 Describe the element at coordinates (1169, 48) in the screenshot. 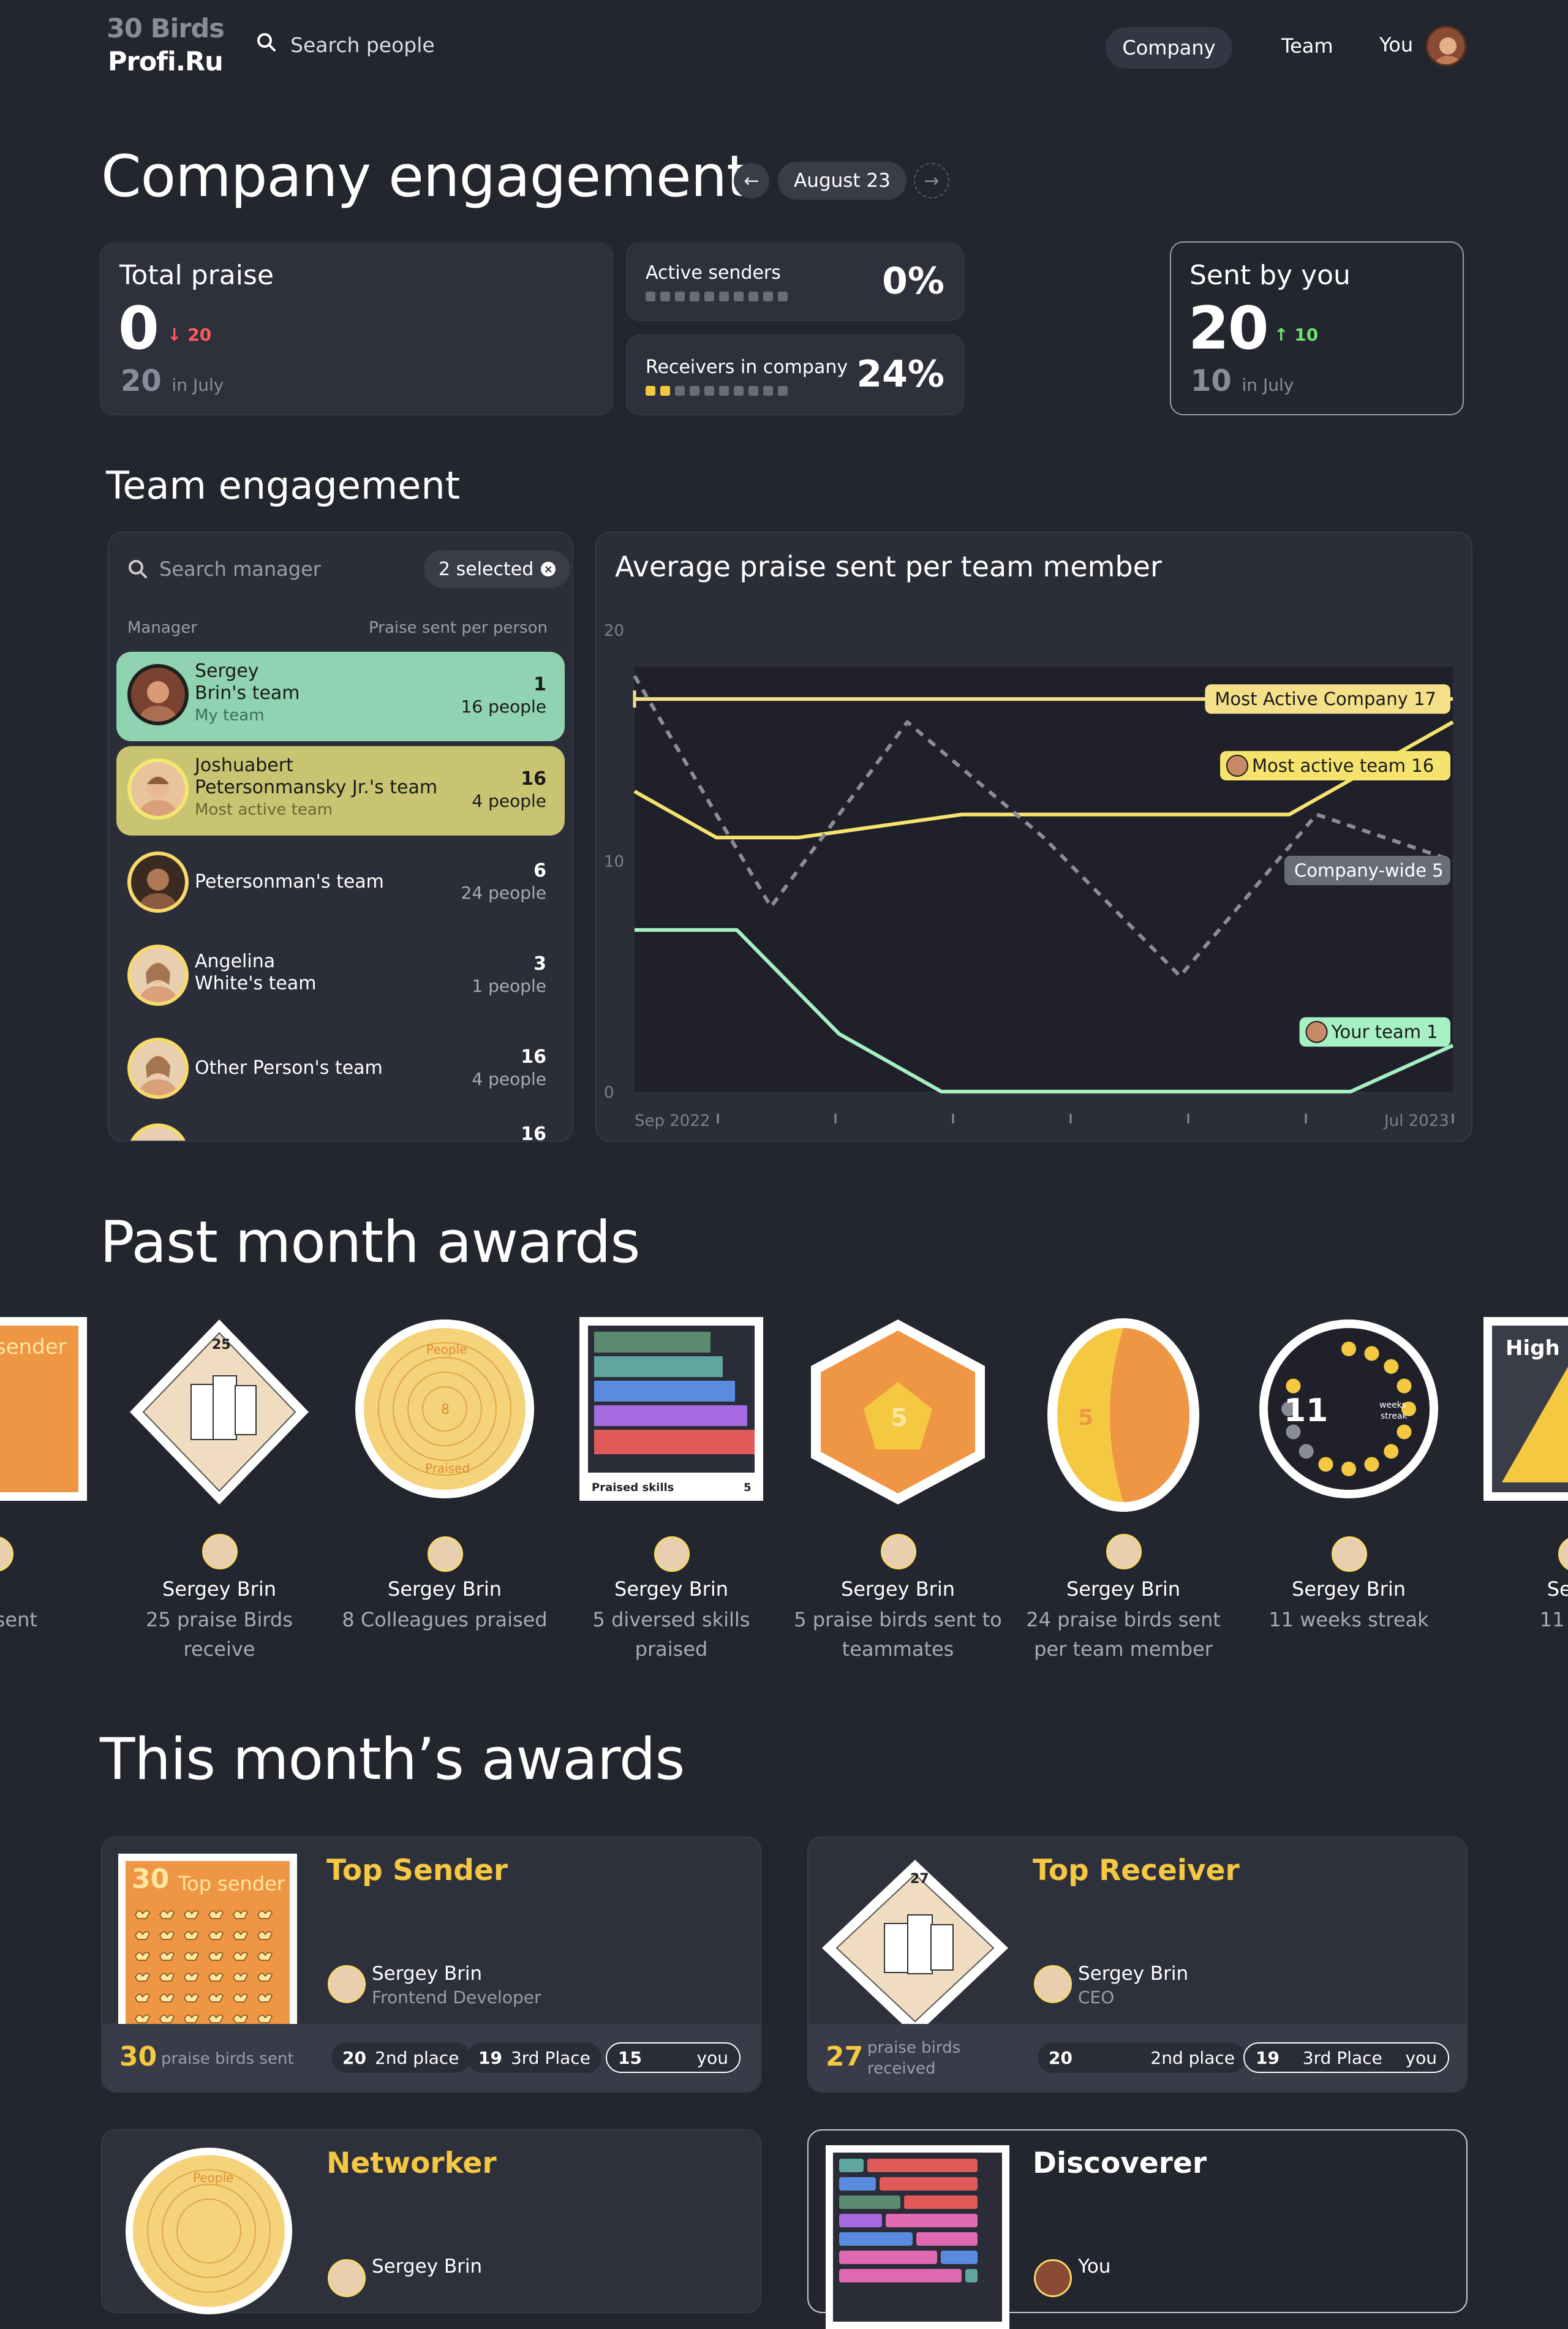

I see `nav-company: Company` at that location.